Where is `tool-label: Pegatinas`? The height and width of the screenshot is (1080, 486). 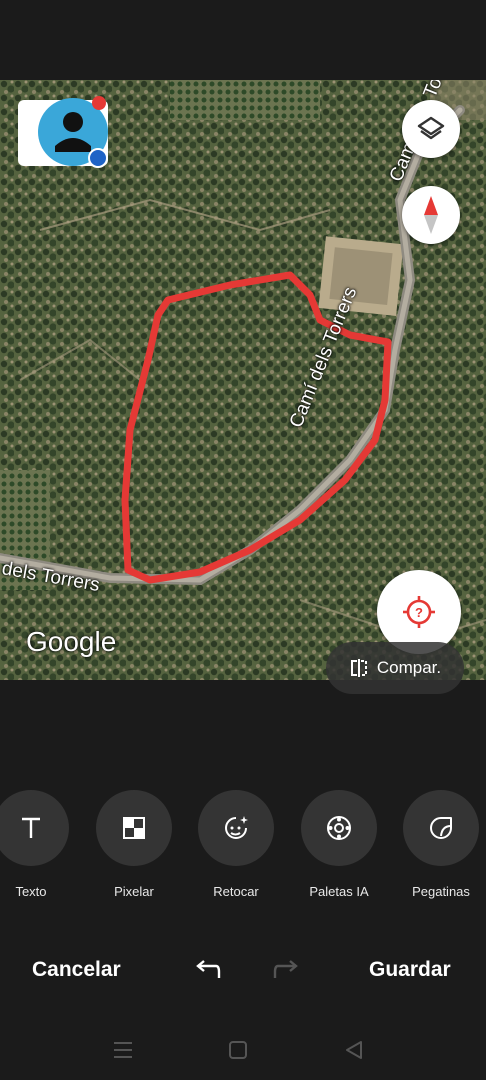
tool-label: Pegatinas is located at coordinates (441, 891).